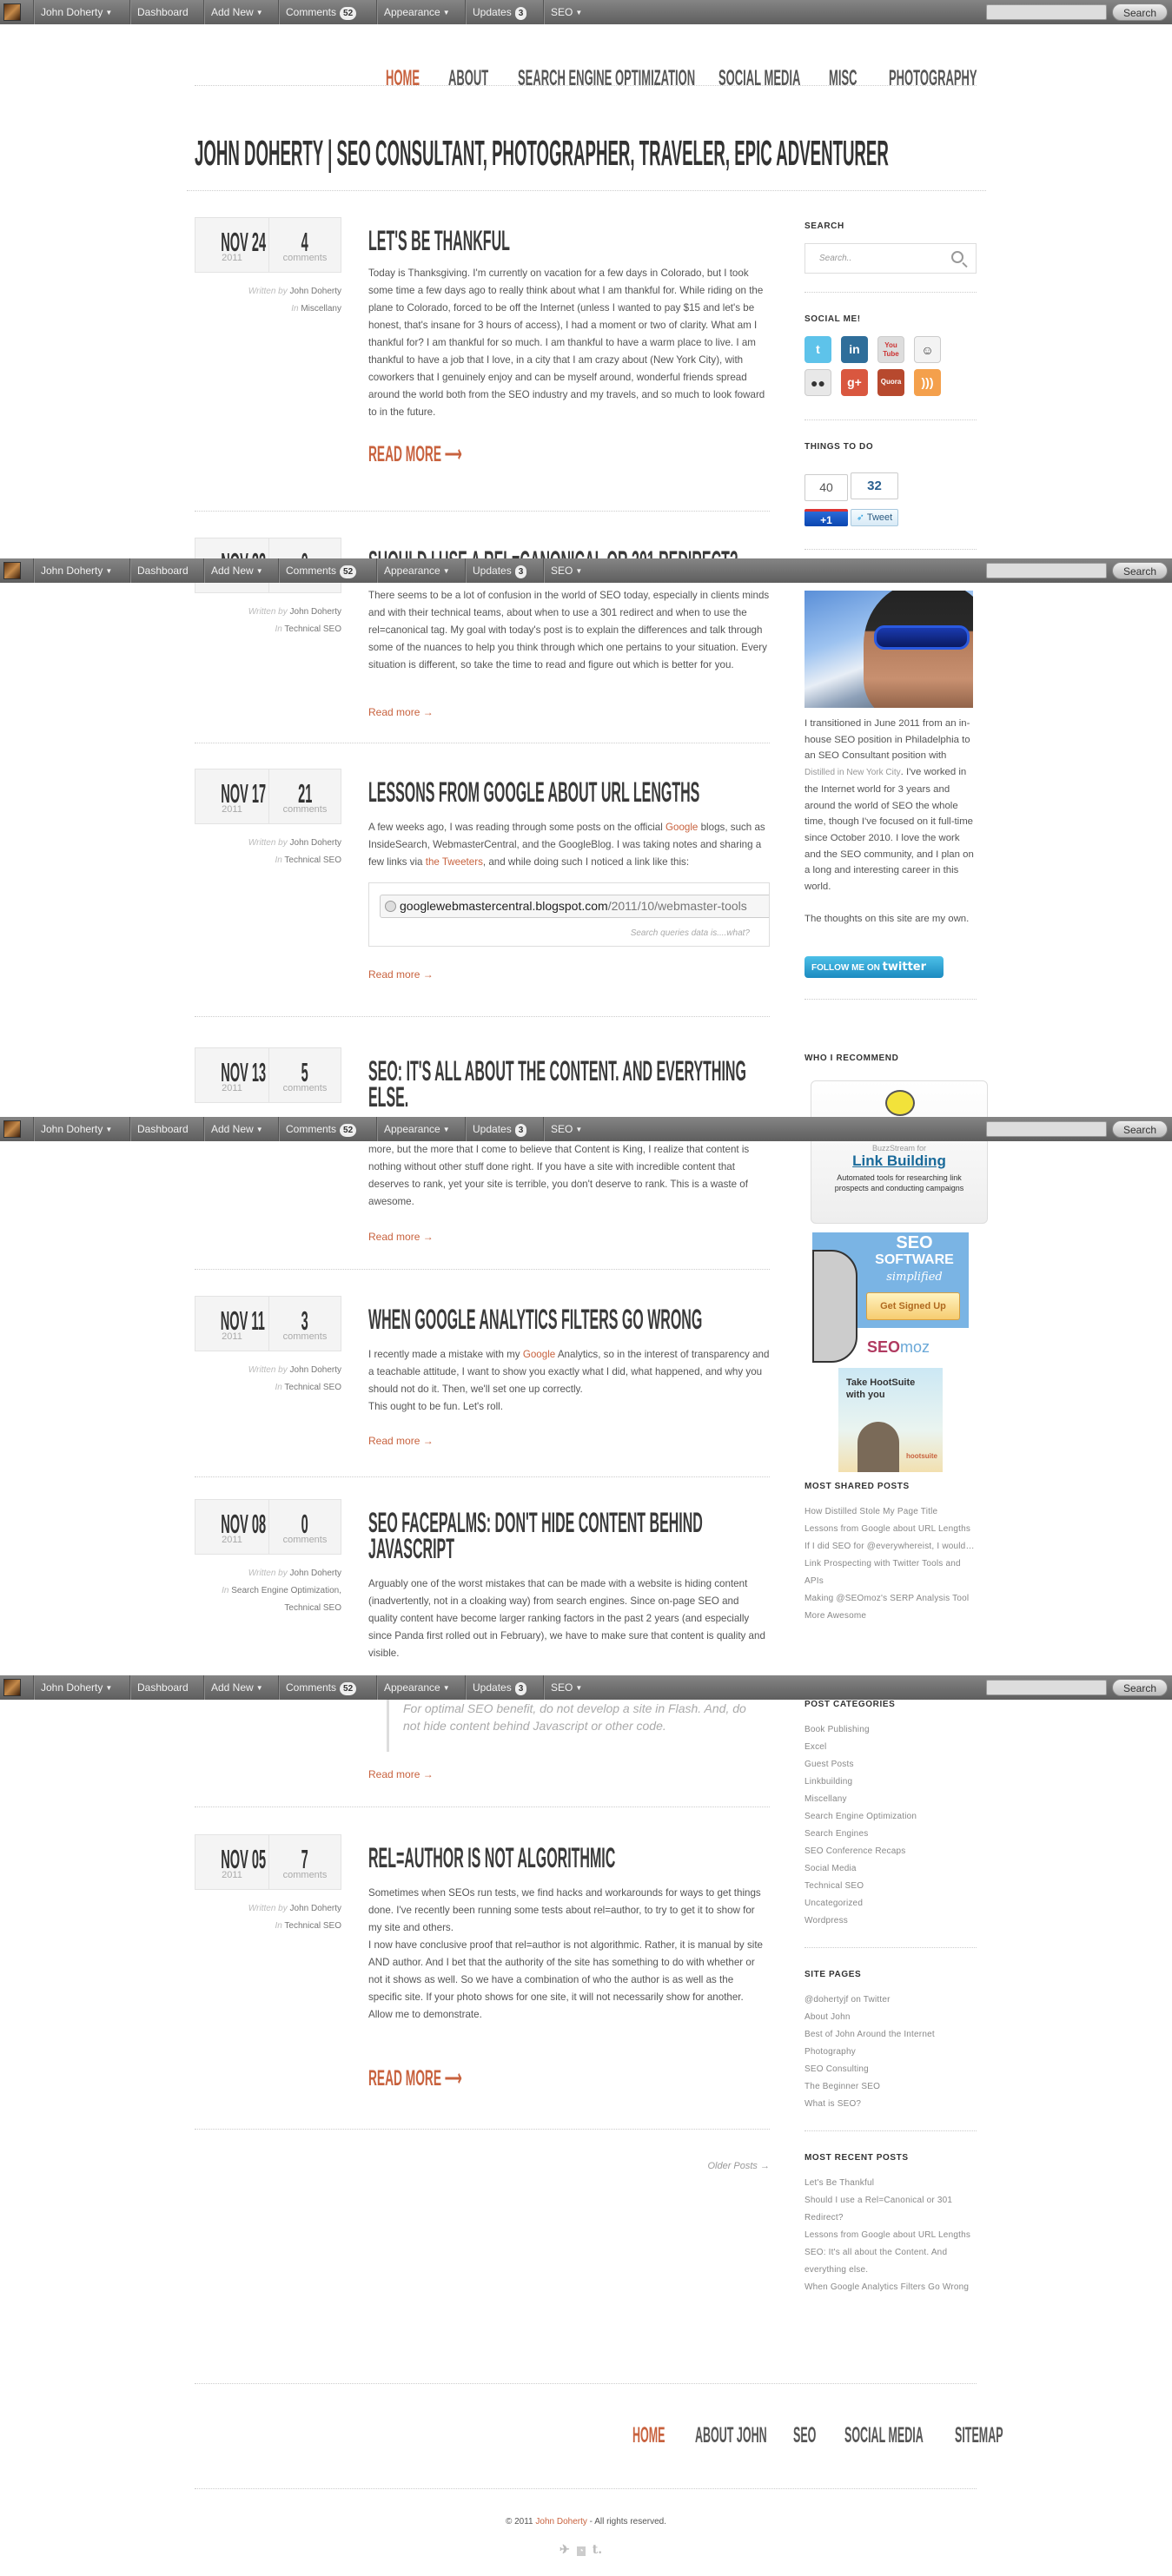 This screenshot has height=2576, width=1172. What do you see at coordinates (453, 454) in the screenshot?
I see `read-more-link: READ MORE ⟶` at bounding box center [453, 454].